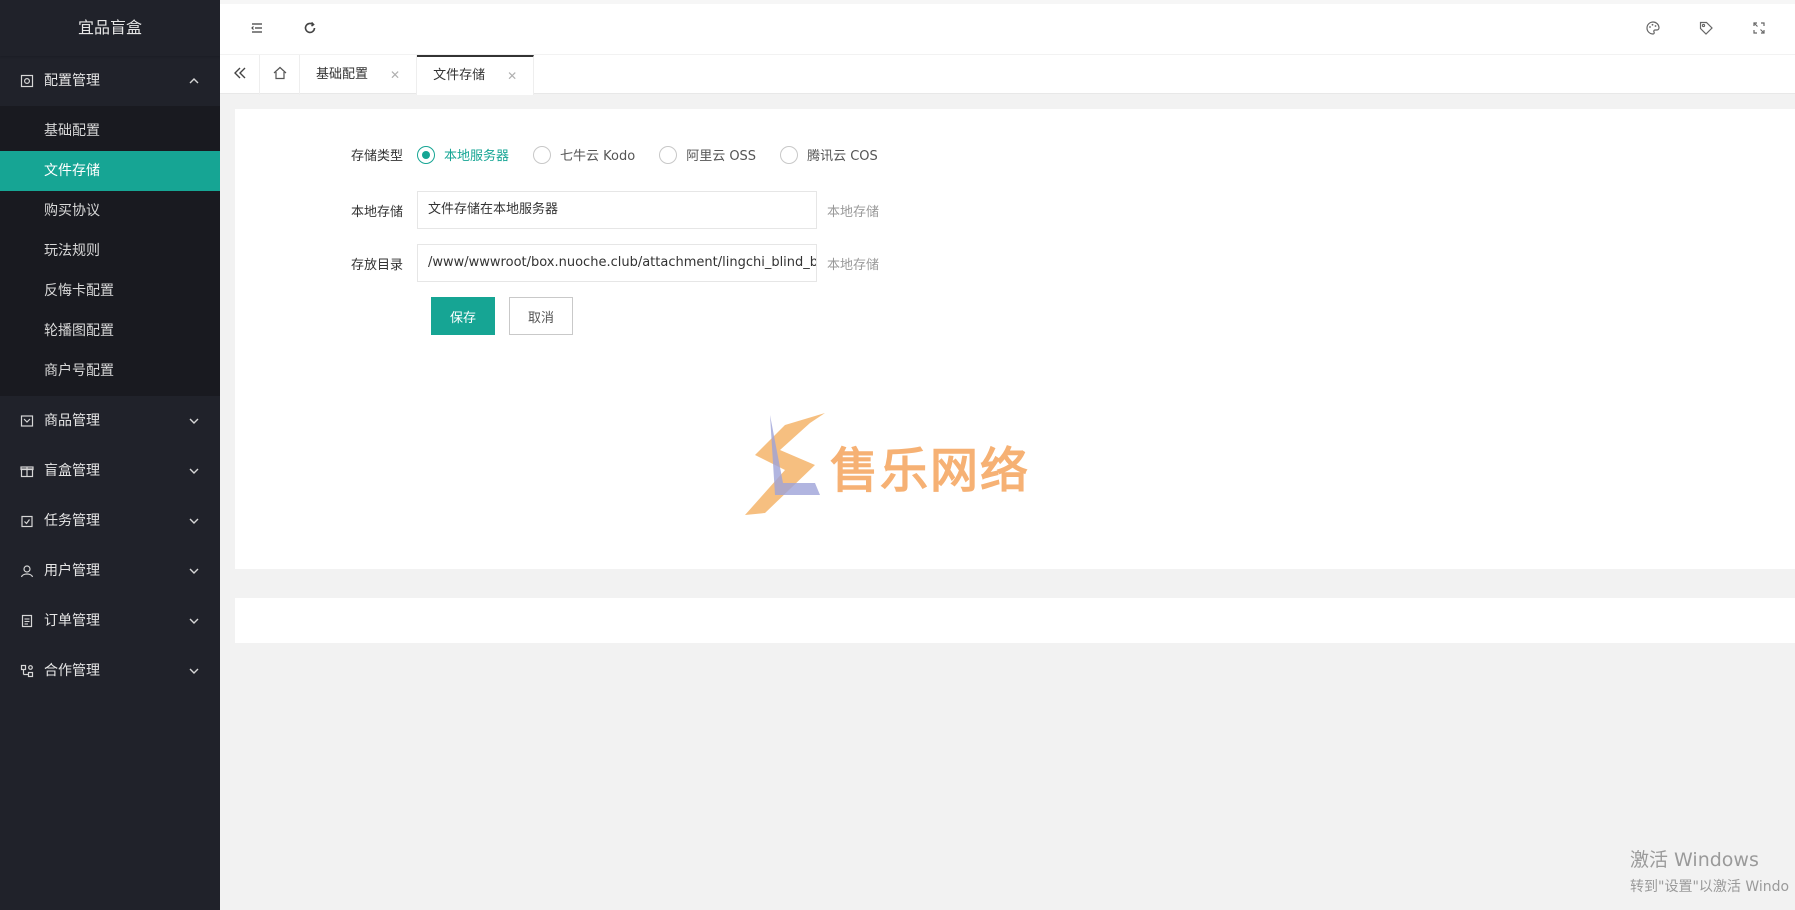 This screenshot has height=910, width=1795. I want to click on menu-fold-icon, so click(257, 30).